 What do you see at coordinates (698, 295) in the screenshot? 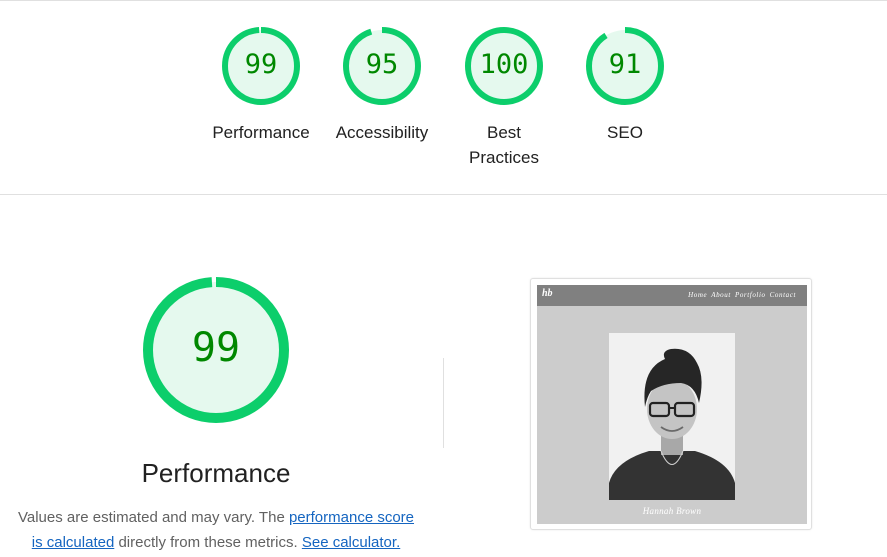
I see `screenshot-nav-link: Home` at bounding box center [698, 295].